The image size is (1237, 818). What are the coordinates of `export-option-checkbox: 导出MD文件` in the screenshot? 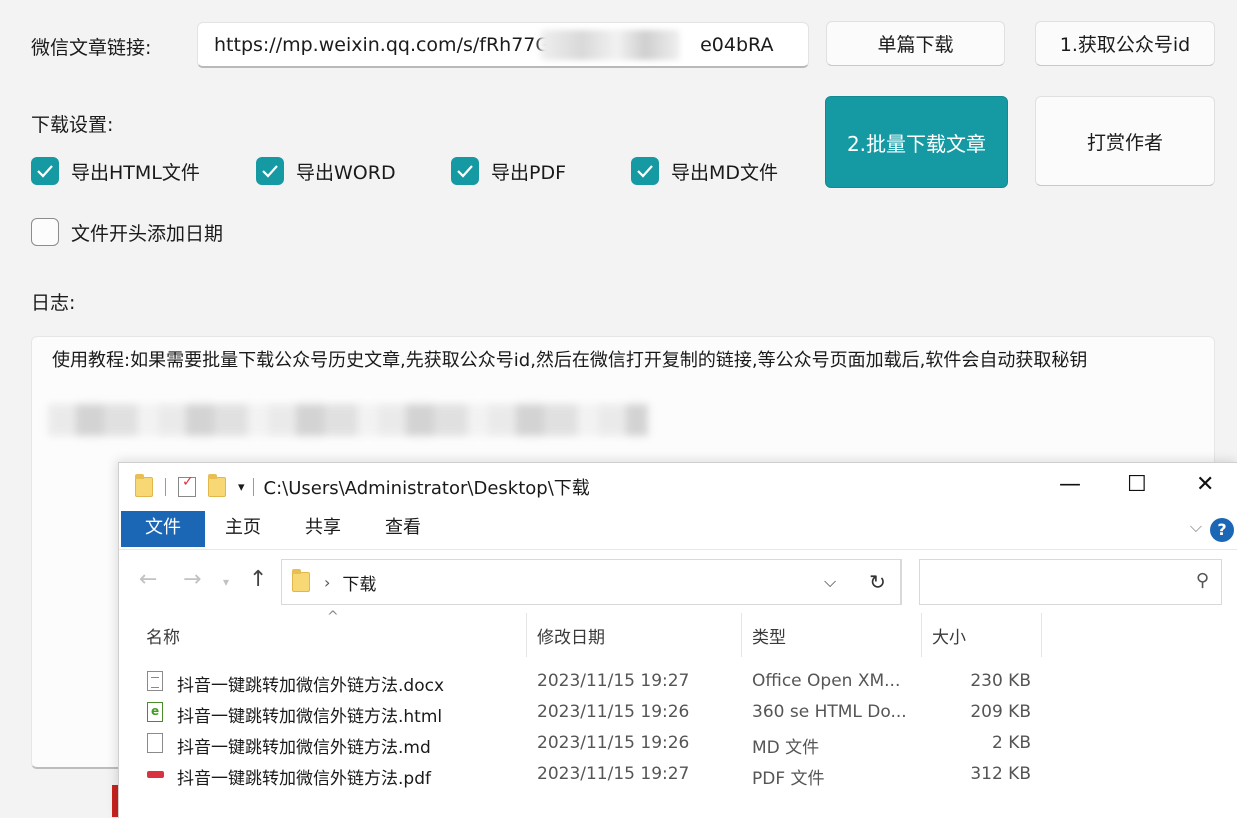 It's located at (704, 171).